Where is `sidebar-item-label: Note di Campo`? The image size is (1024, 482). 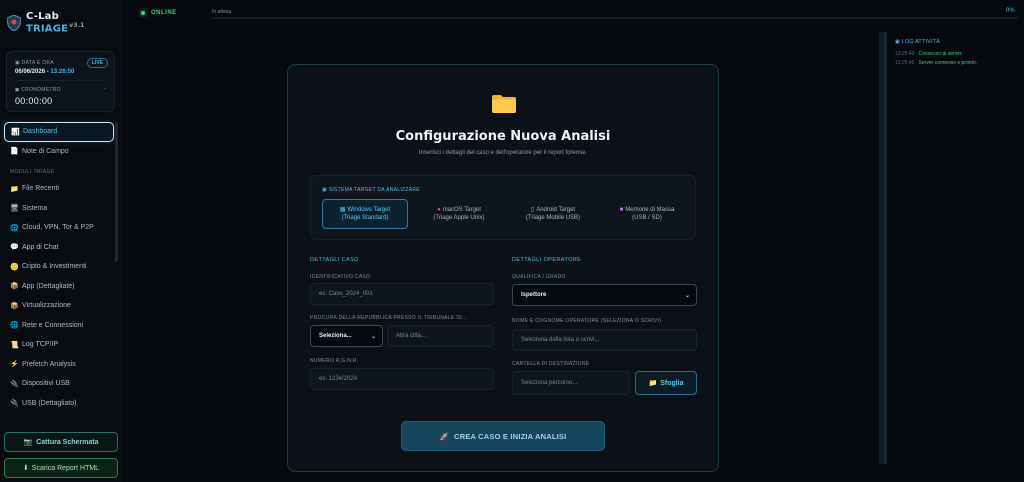 sidebar-item-label: Note di Campo is located at coordinates (45, 151).